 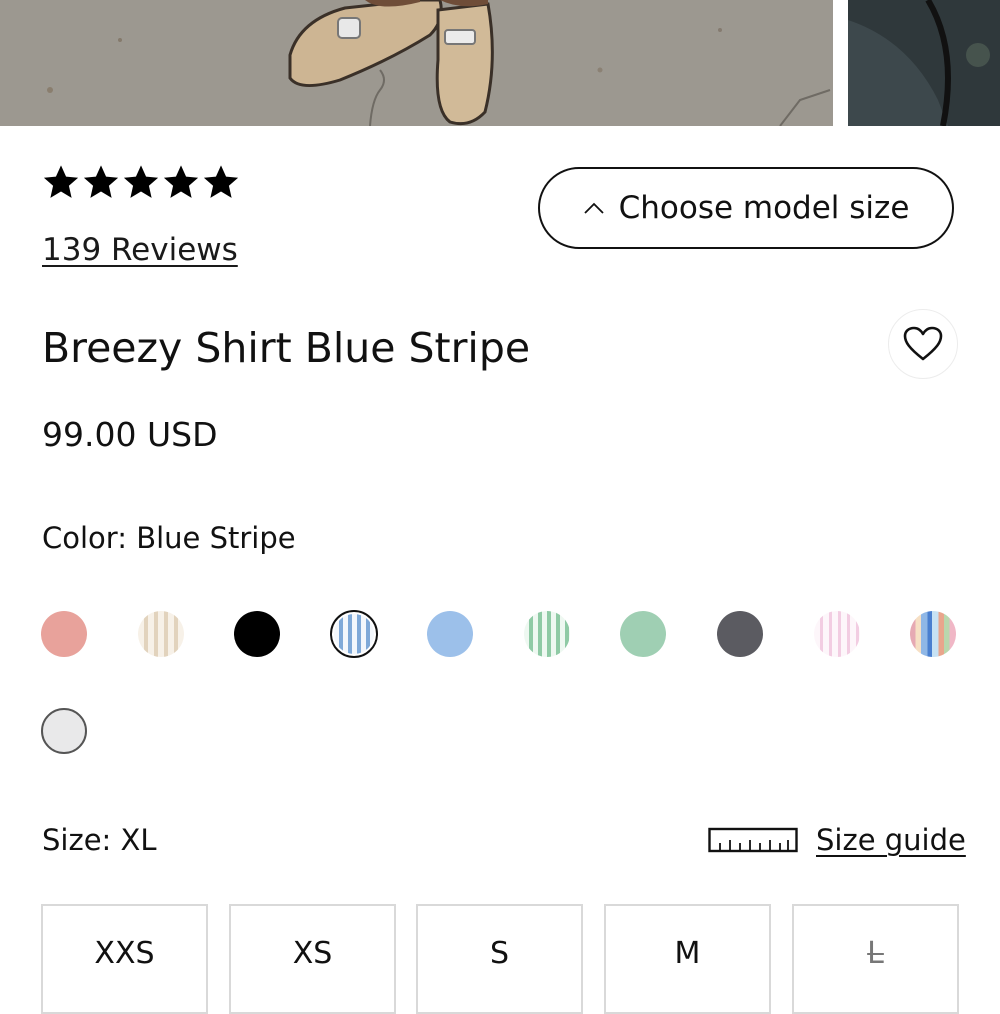 I want to click on product-photo-main, so click(x=416, y=63).